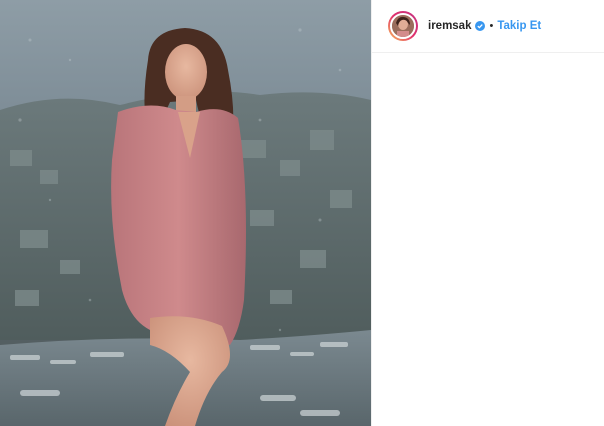 The width and height of the screenshot is (604, 426). What do you see at coordinates (488, 26) in the screenshot?
I see `post-header: iremsak • Takip Et` at bounding box center [488, 26].